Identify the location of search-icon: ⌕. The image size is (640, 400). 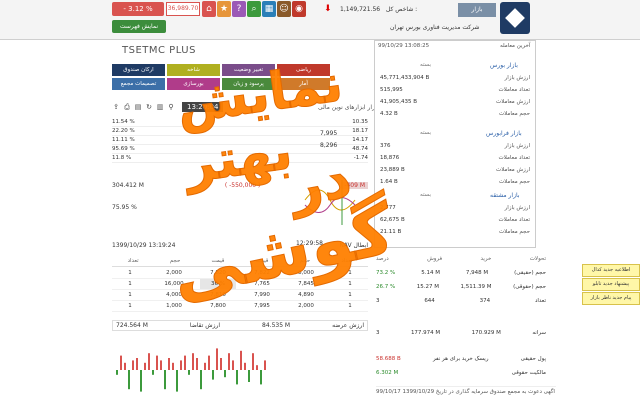
(254, 9).